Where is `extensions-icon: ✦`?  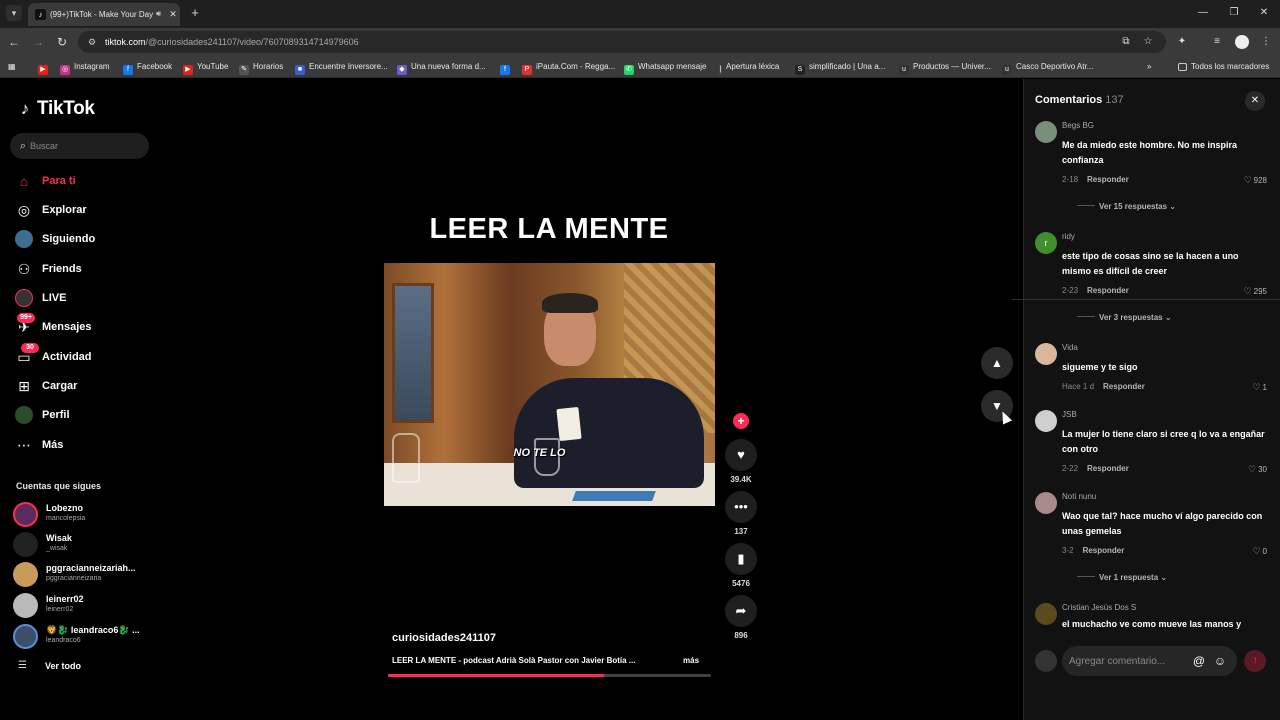
extensions-icon: ✦ is located at coordinates (1182, 42).